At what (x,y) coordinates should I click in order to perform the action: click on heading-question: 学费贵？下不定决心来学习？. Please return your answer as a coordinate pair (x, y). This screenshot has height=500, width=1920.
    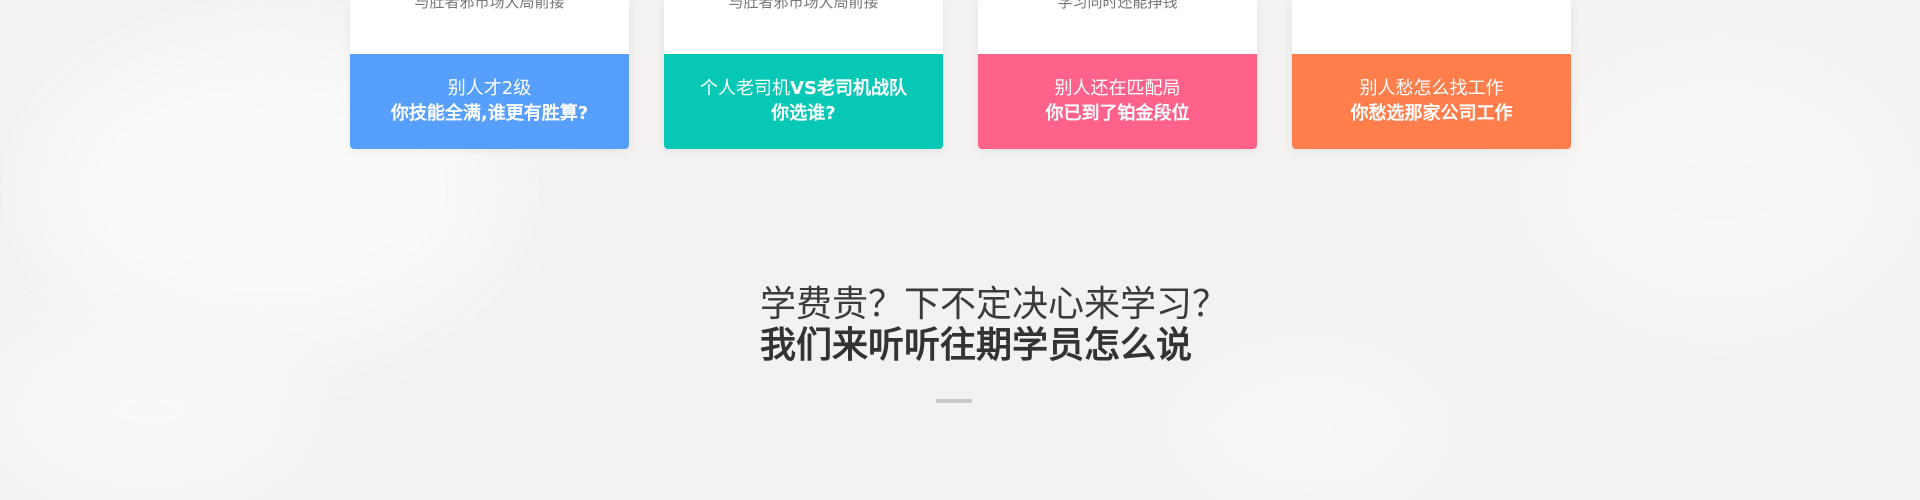
    Looking at the image, I should click on (994, 304).